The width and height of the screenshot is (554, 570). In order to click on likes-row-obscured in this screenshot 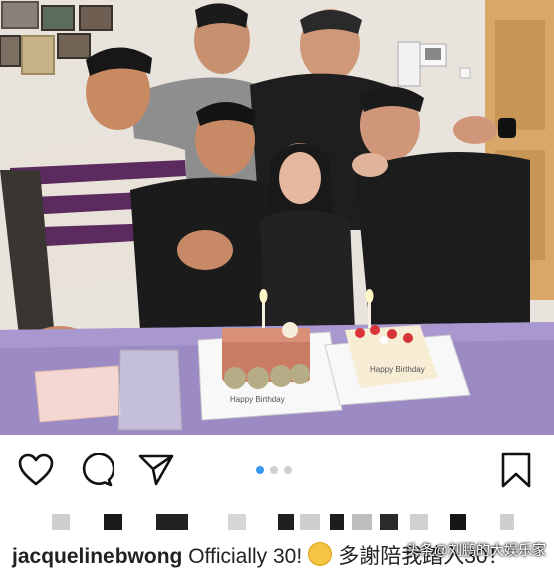, I will do `click(283, 522)`.